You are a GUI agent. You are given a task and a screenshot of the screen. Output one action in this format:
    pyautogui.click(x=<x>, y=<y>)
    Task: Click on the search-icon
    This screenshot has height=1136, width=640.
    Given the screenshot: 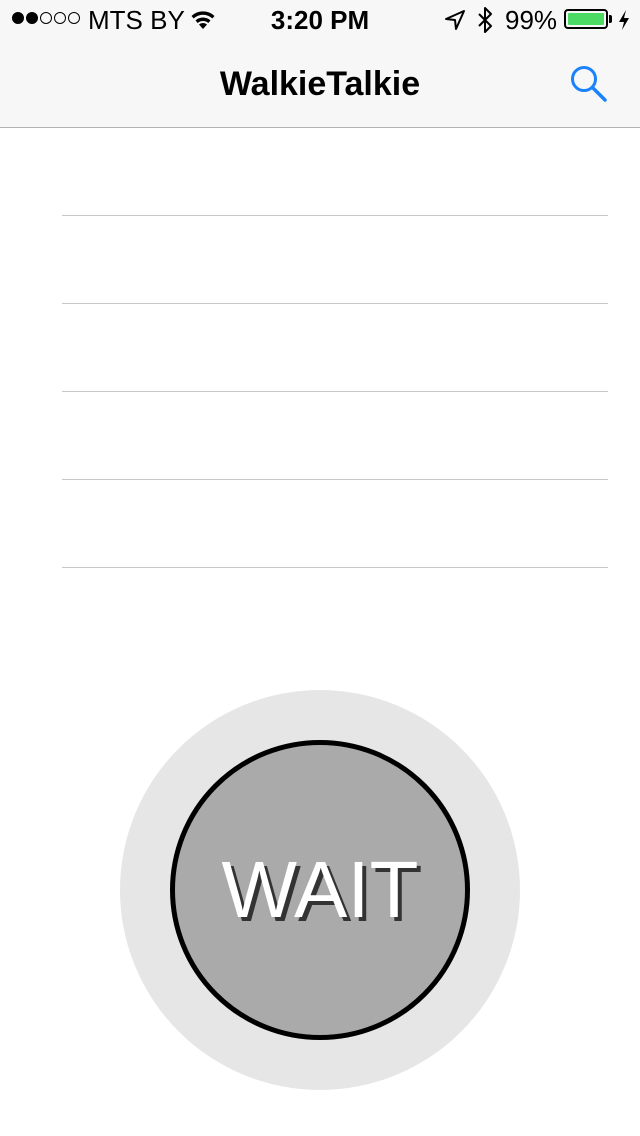 What is the action you would take?
    pyautogui.click(x=589, y=84)
    